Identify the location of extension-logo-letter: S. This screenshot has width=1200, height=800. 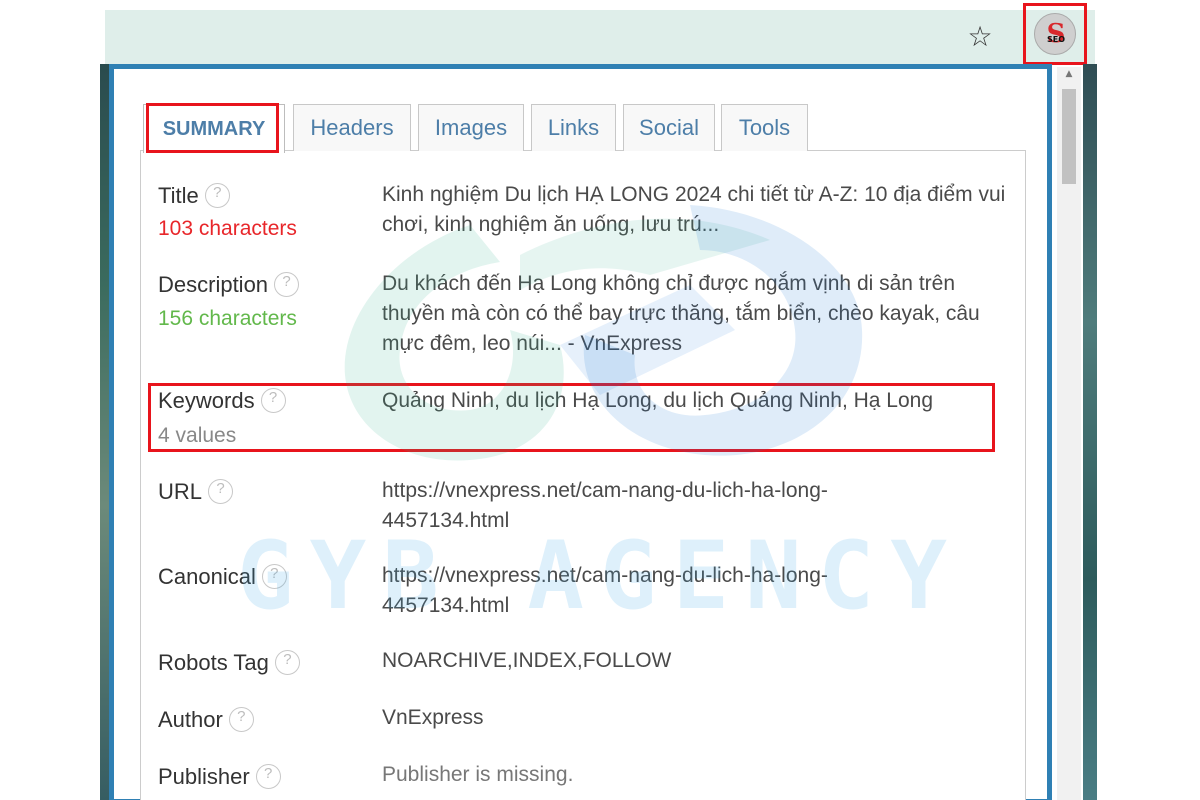
(1056, 34).